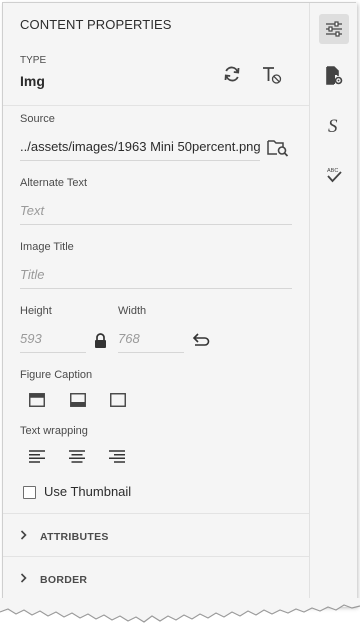 The height and width of the screenshot is (630, 360). What do you see at coordinates (232, 74) in the screenshot?
I see `refresh-icon` at bounding box center [232, 74].